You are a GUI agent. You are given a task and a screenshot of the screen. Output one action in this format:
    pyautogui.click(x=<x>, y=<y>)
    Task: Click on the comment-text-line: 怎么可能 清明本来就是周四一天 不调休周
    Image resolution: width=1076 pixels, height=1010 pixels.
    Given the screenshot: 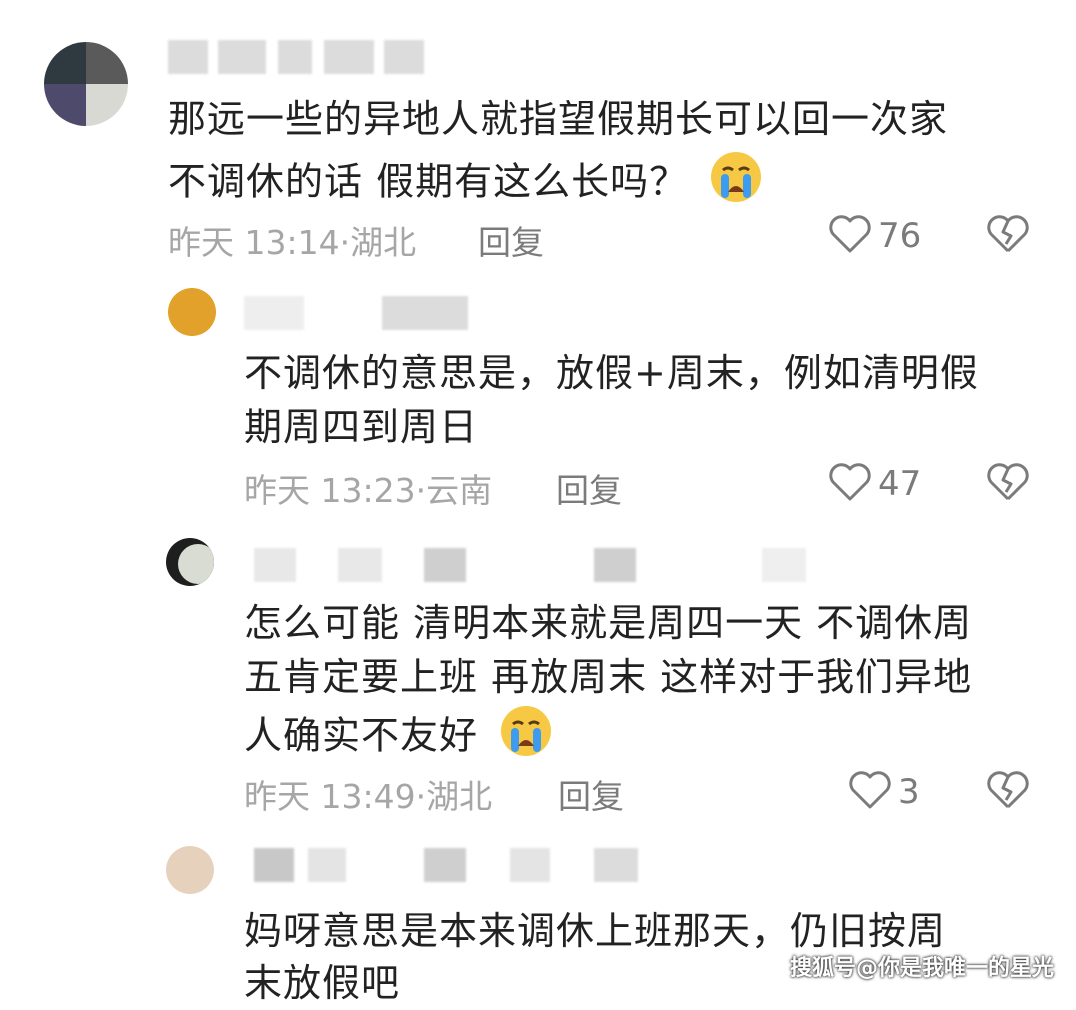 What is the action you would take?
    pyautogui.click(x=608, y=623)
    